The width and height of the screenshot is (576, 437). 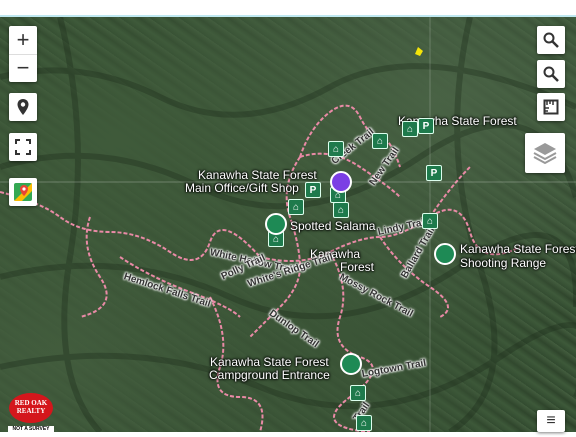 I want to click on place-label-campground-line2: Campground Entrance, so click(x=269, y=375).